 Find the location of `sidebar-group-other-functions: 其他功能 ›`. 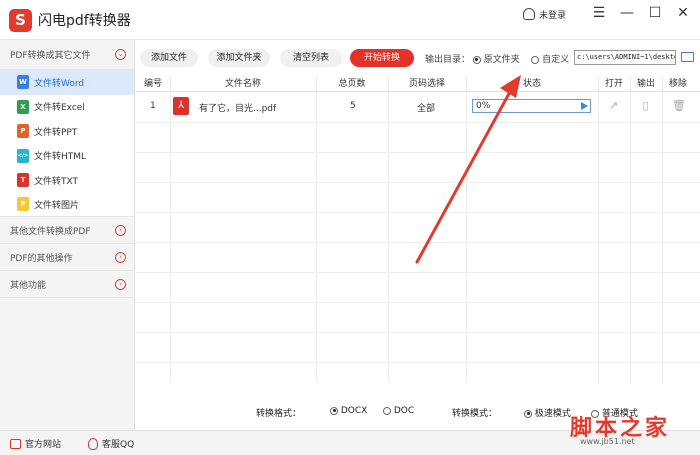

sidebar-group-other-functions: 其他功能 › is located at coordinates (67, 284).